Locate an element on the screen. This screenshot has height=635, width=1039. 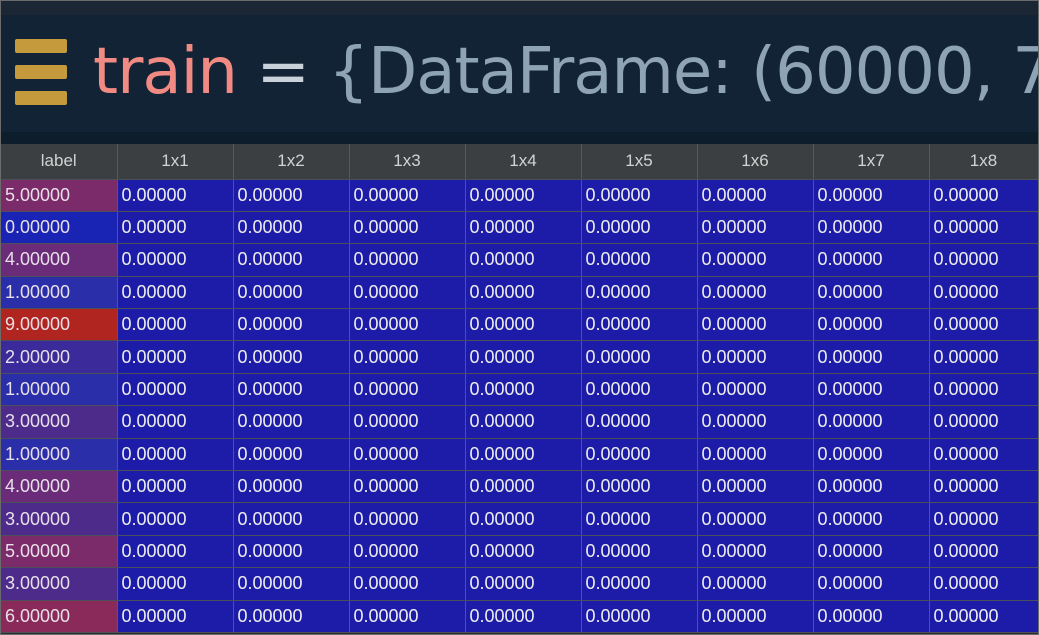
column-header: 1x8 is located at coordinates (983, 162).